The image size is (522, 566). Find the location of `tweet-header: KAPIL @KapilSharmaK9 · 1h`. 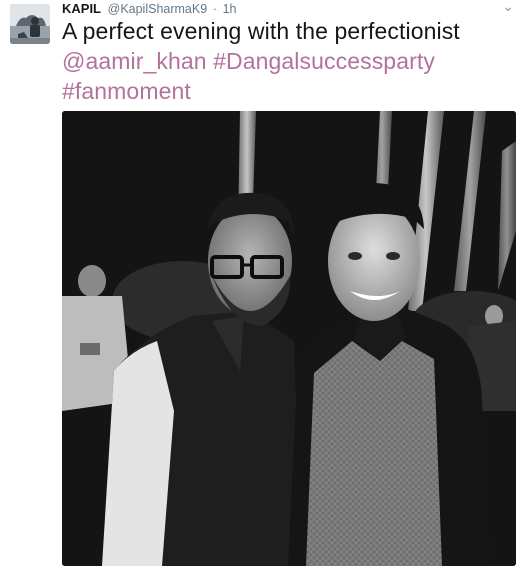

tweet-header: KAPIL @KapilSharmaK9 · 1h is located at coordinates (149, 9).